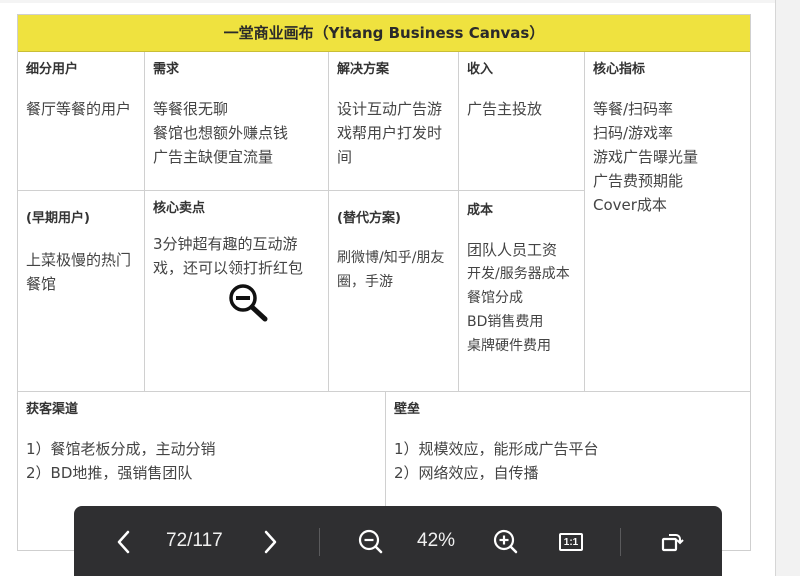 The image size is (800, 576). I want to click on cell-cost: 成本 团队人员工资 开发/服务器成本 餐馆分成 BD销售费用 桌牌硬件费用, so click(522, 291).